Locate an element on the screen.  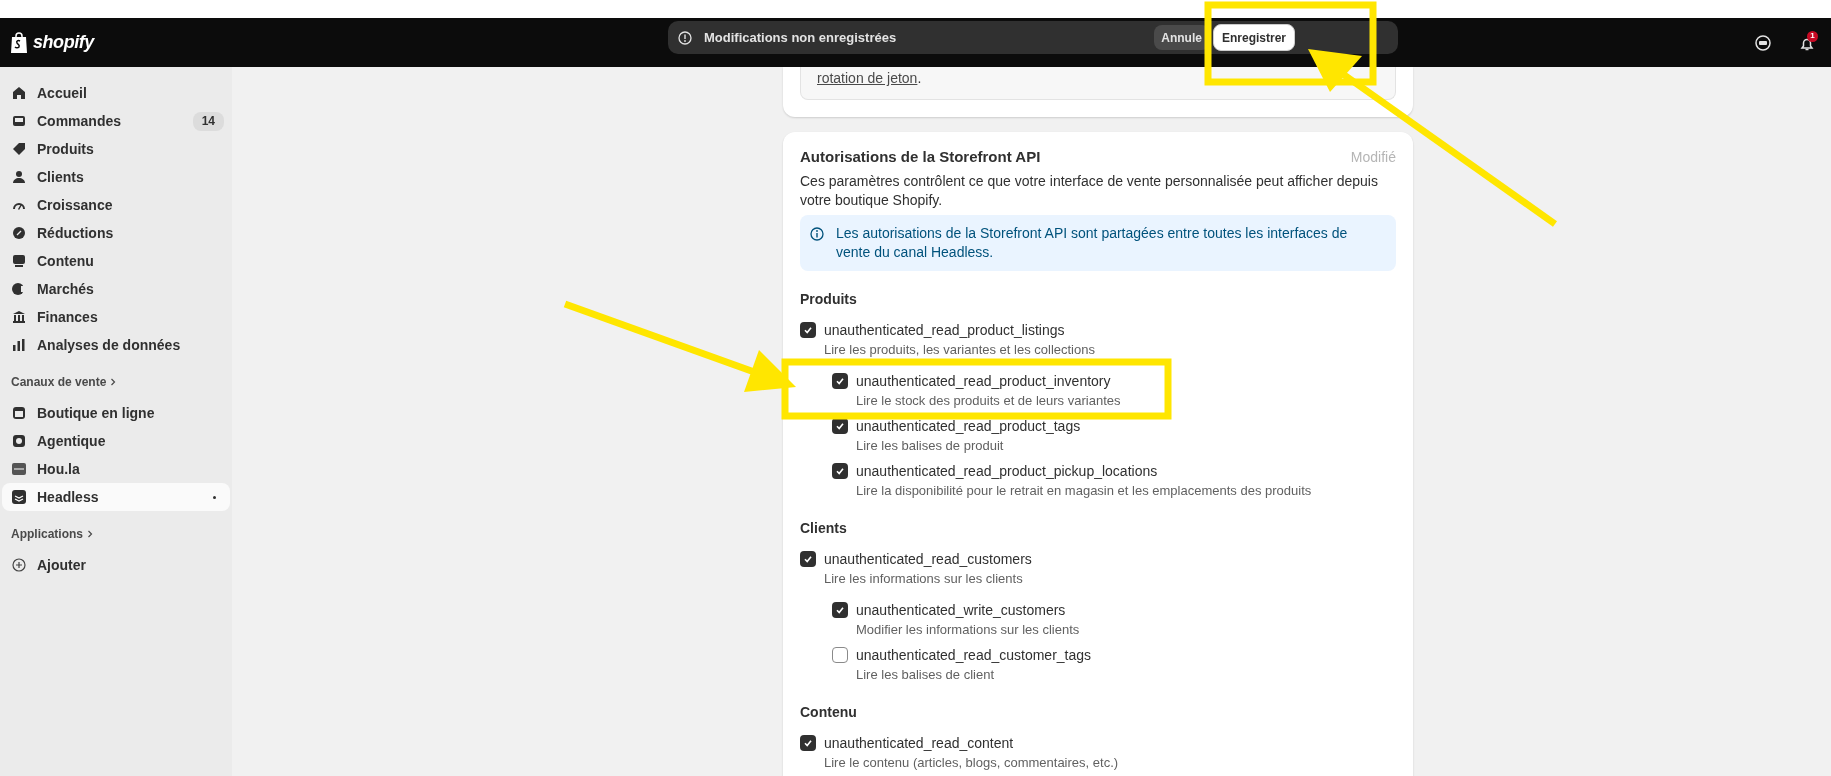
add-icon is located at coordinates (19, 565).